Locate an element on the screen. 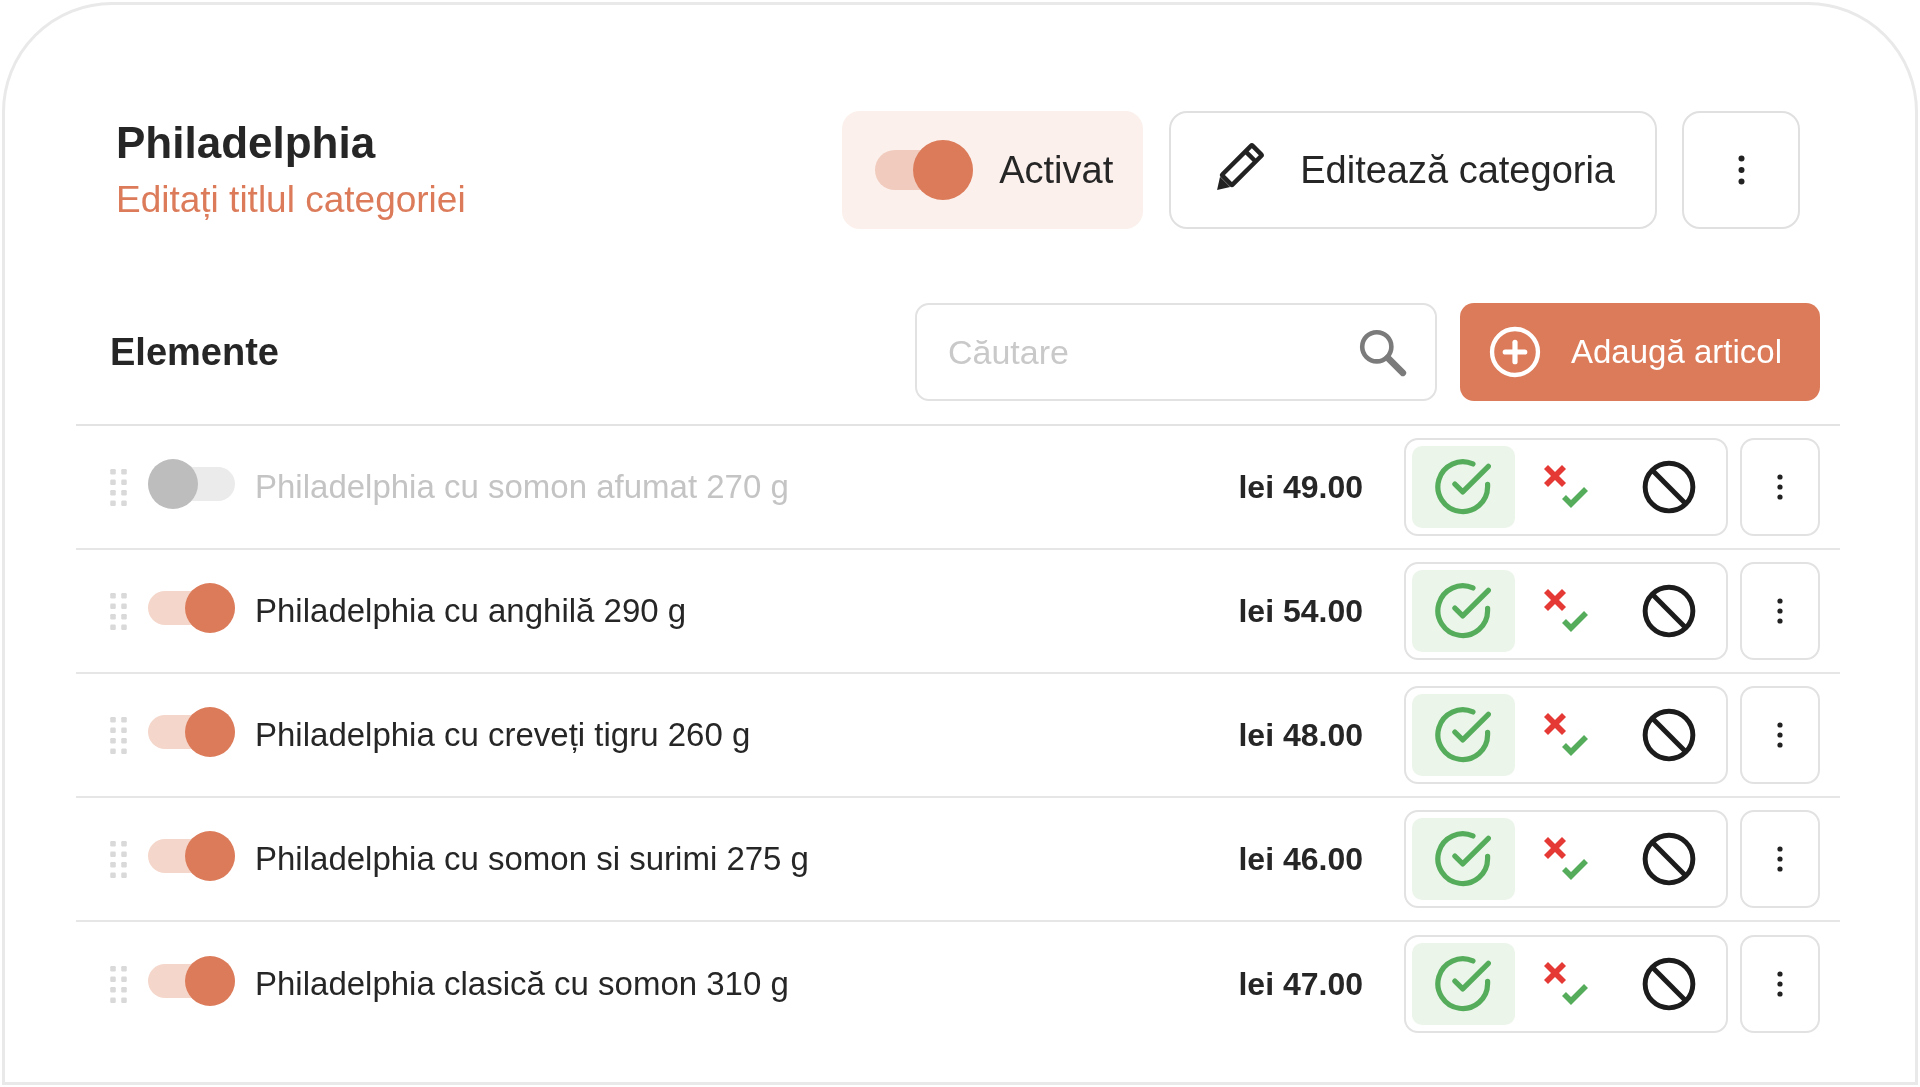 The image size is (1920, 1087). item-price: lei 48.00 is located at coordinates (1300, 735).